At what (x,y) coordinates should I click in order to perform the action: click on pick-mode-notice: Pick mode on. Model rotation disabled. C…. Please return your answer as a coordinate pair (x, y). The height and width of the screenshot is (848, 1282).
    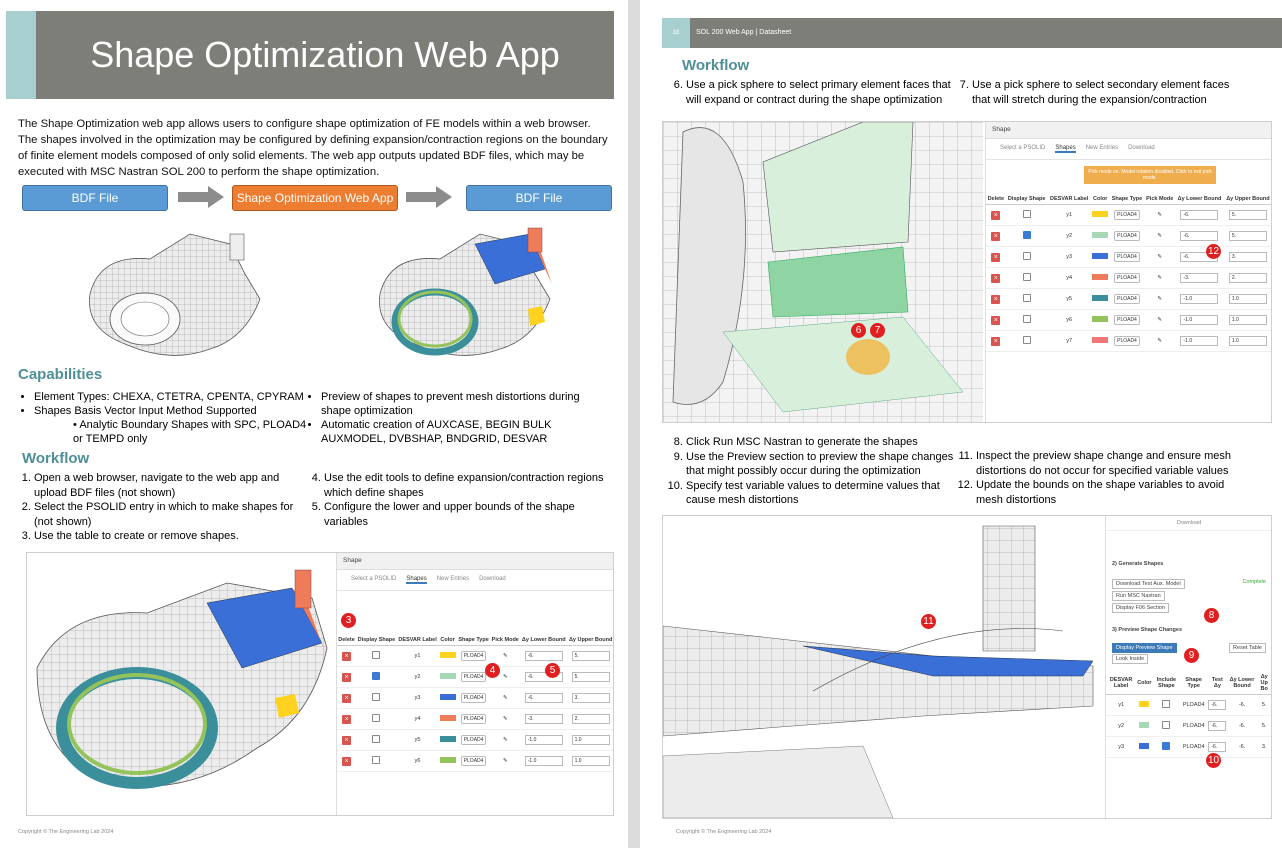
    Looking at the image, I should click on (1150, 175).